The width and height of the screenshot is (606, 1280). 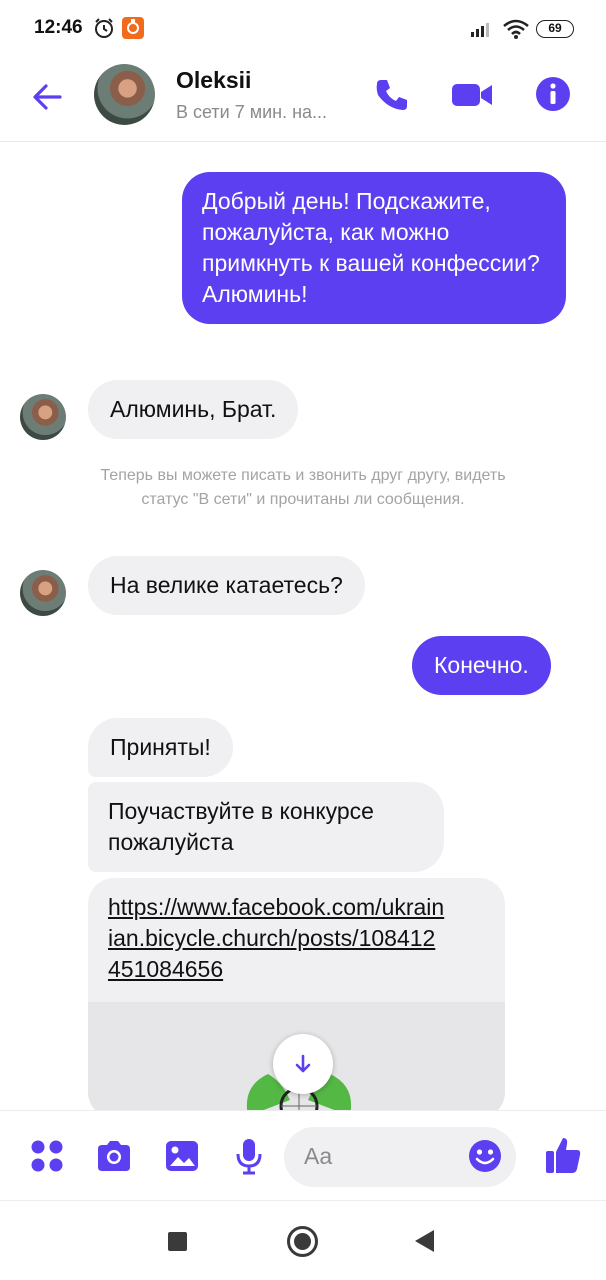 What do you see at coordinates (481, 665) in the screenshot?
I see `message-bubble-outgoing: Конечно.` at bounding box center [481, 665].